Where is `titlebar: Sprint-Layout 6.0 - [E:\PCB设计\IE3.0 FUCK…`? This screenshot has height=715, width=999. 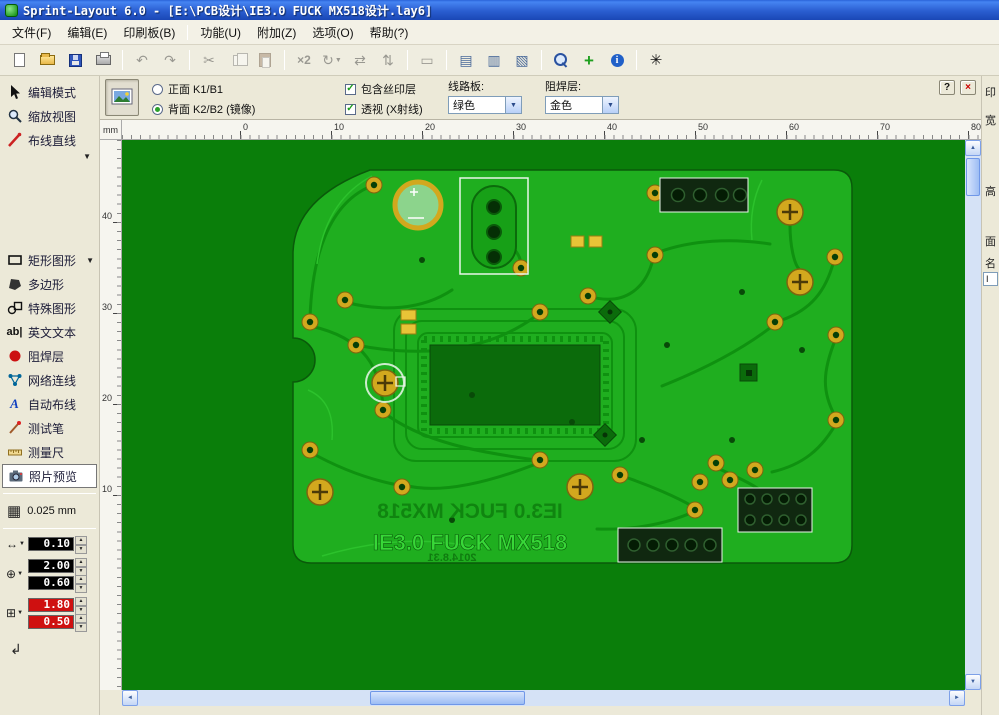 titlebar: Sprint-Layout 6.0 - [E:\PCB设计\IE3.0 FUCK… is located at coordinates (499, 10).